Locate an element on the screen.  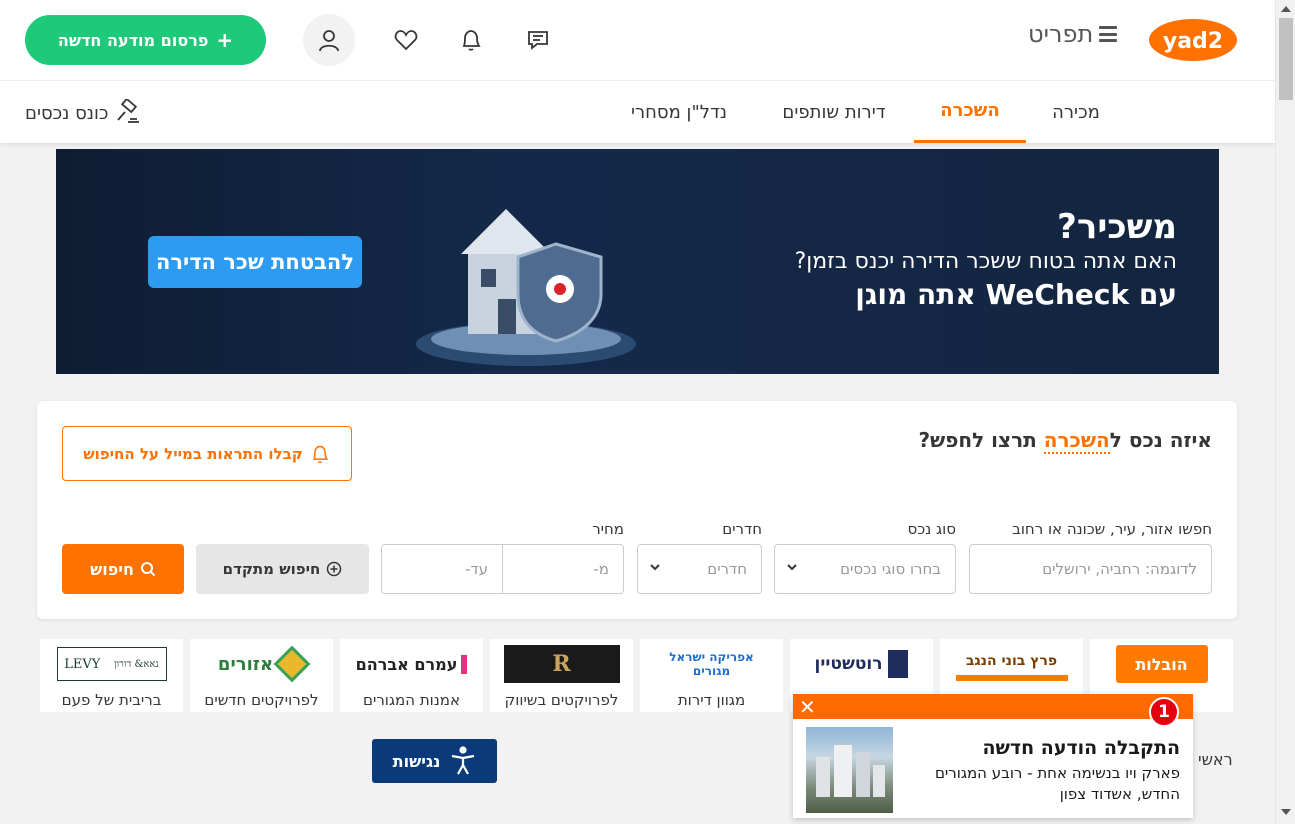
scroll-up-arrow-icon is located at coordinates (1286, 9).